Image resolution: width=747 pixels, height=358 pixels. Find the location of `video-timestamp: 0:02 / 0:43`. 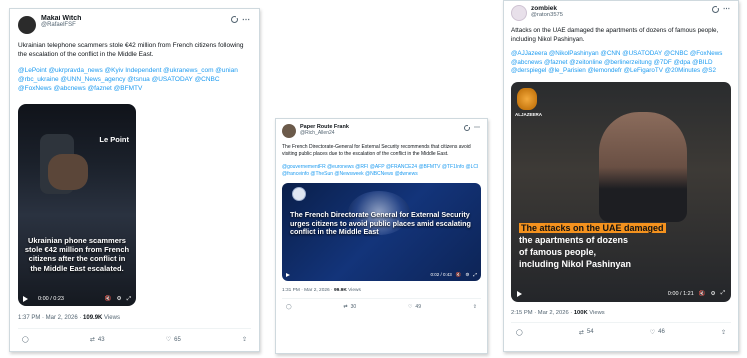

video-timestamp: 0:02 / 0:43 is located at coordinates (441, 274).